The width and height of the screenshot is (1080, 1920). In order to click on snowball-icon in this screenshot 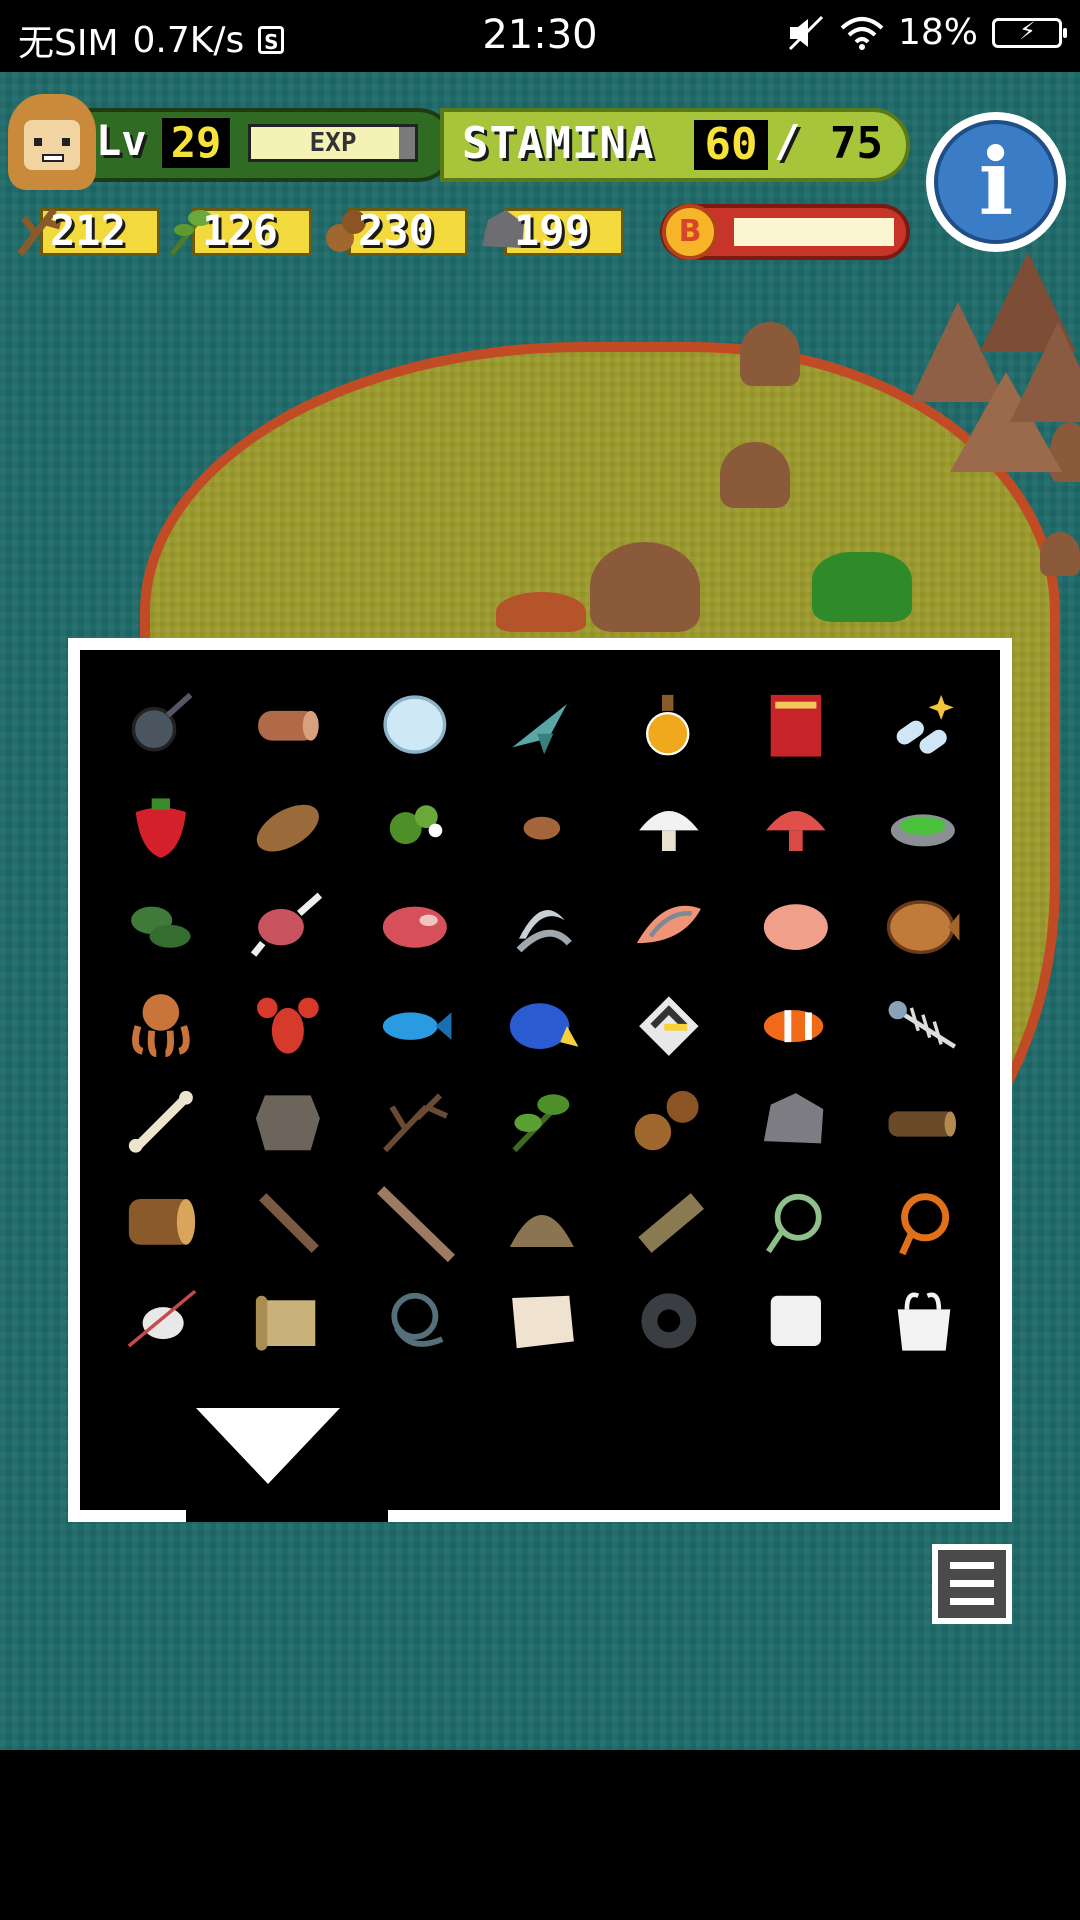, I will do `click(414, 724)`.